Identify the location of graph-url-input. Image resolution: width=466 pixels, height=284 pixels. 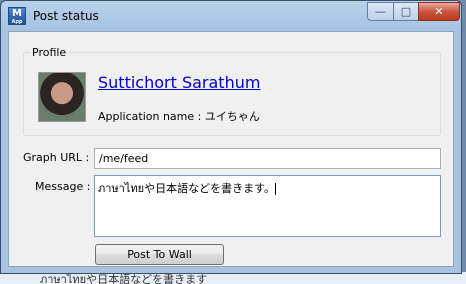
(267, 158).